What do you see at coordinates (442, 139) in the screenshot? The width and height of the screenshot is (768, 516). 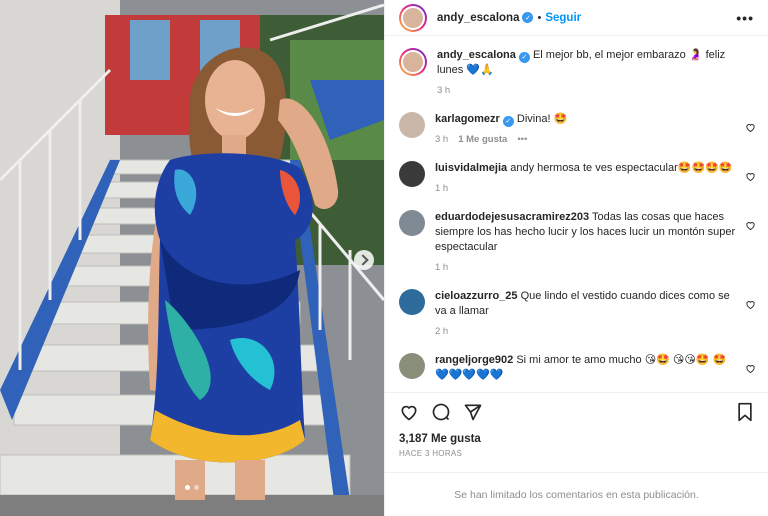 I see `comment-time: 3 h` at bounding box center [442, 139].